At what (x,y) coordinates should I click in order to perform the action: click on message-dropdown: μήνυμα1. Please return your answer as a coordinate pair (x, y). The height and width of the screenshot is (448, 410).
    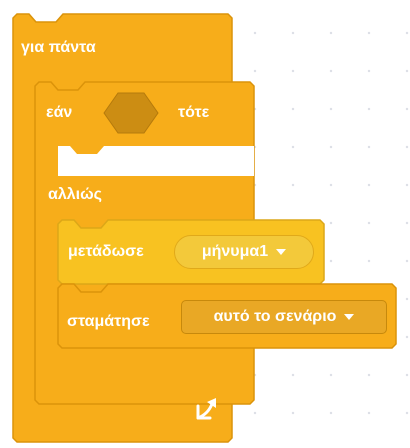
    Looking at the image, I should click on (244, 252).